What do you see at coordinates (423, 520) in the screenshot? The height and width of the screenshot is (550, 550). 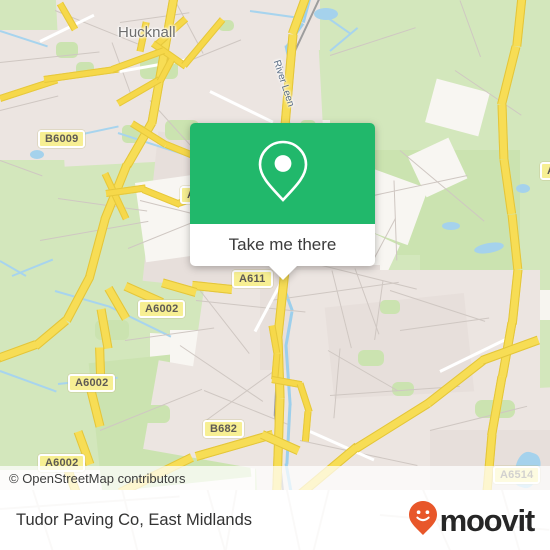 I see `moovit-pin-smile-icon` at bounding box center [423, 520].